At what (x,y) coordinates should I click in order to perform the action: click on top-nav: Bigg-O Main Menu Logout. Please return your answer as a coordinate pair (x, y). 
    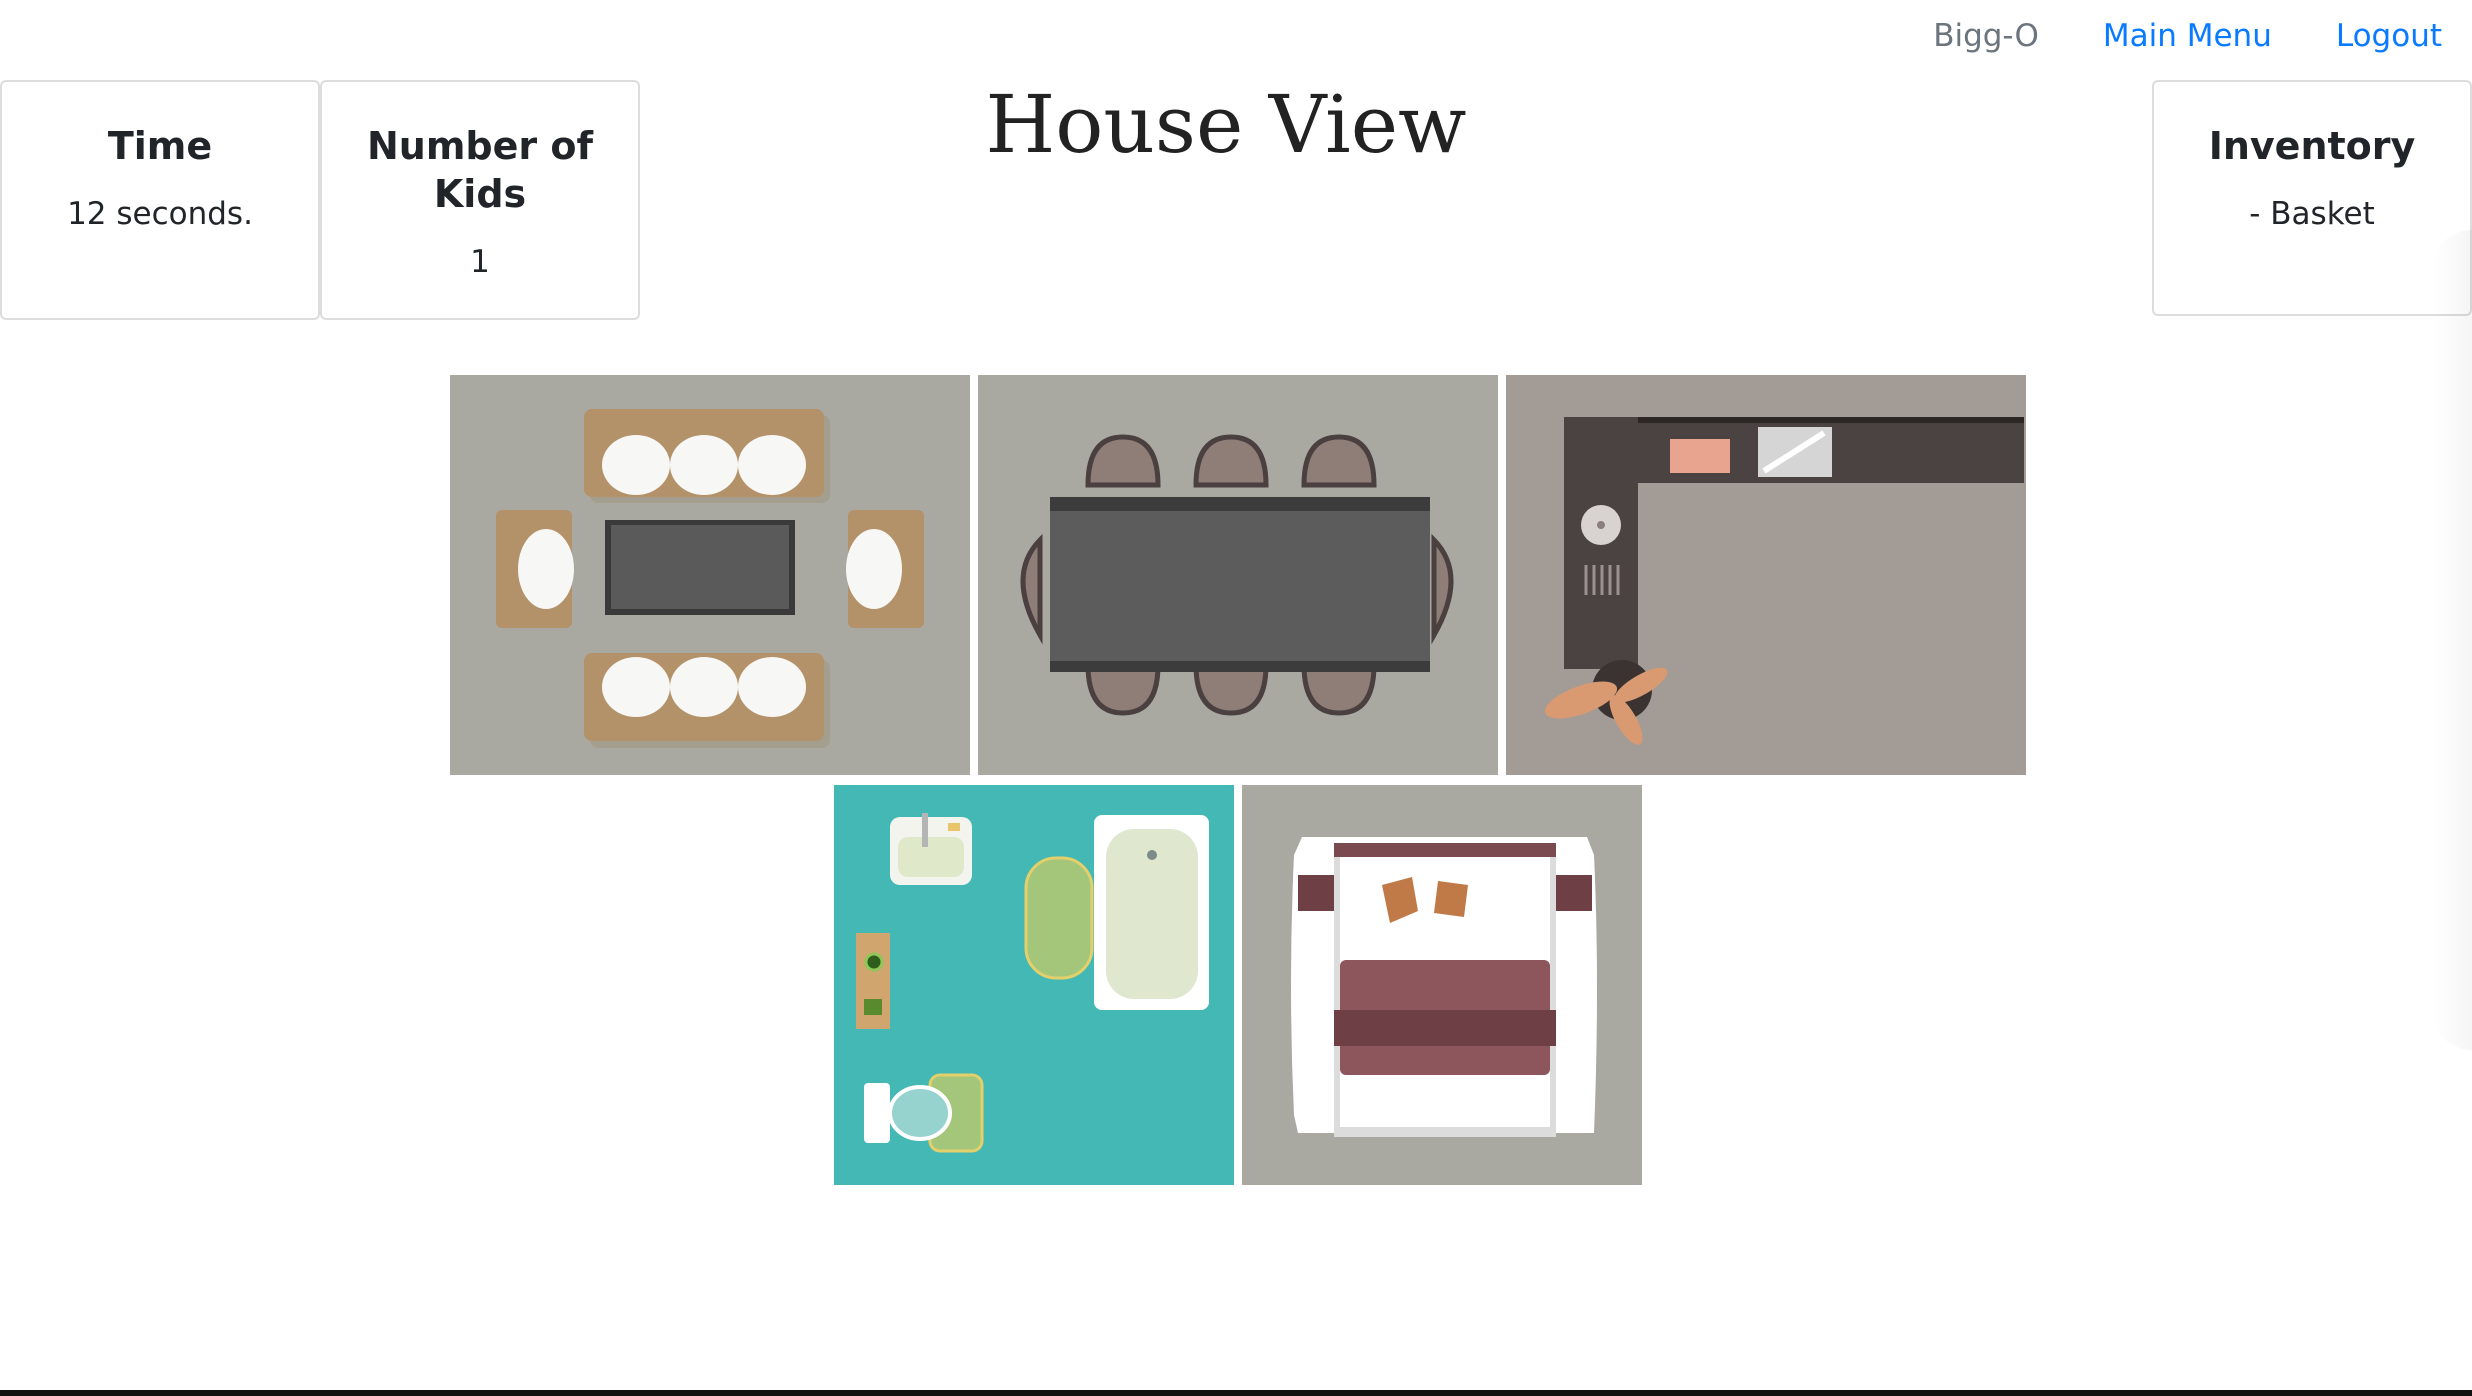
    Looking at the image, I should click on (2187, 36).